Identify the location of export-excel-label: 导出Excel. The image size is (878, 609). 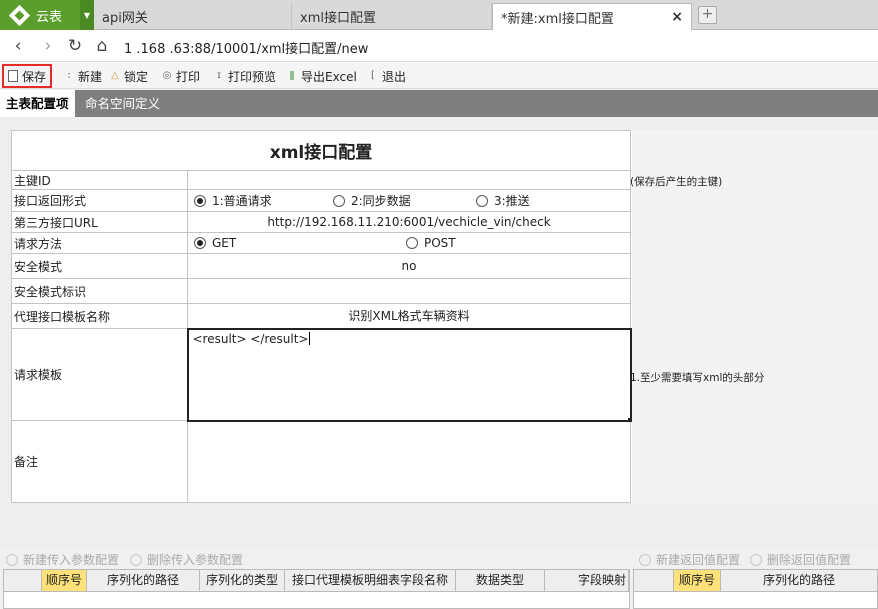
(329, 76).